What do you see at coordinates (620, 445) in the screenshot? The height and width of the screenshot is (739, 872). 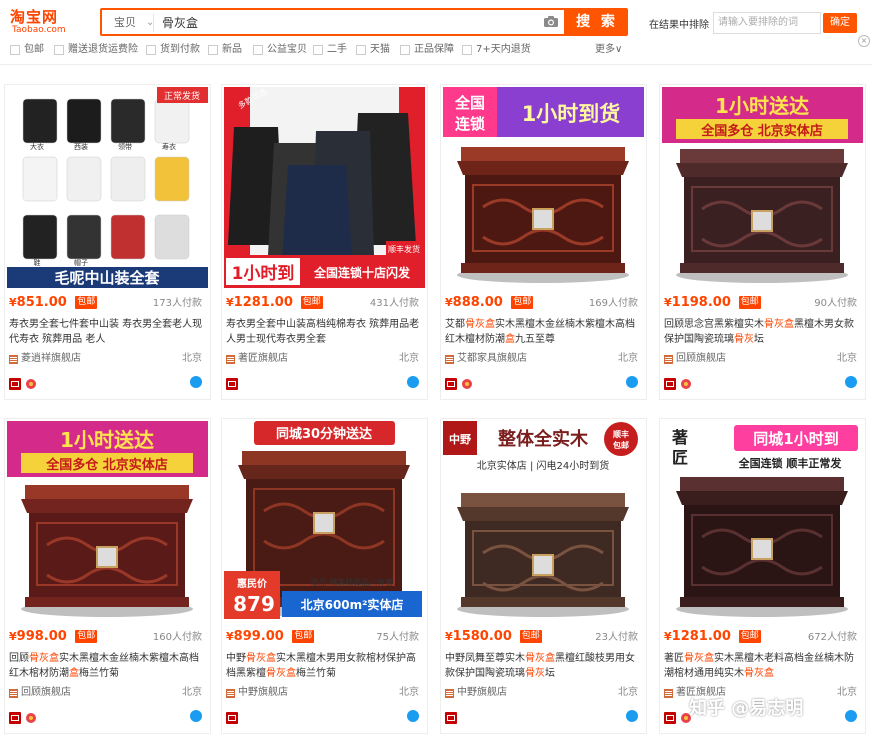 I see `svg-text: 包邮` at bounding box center [620, 445].